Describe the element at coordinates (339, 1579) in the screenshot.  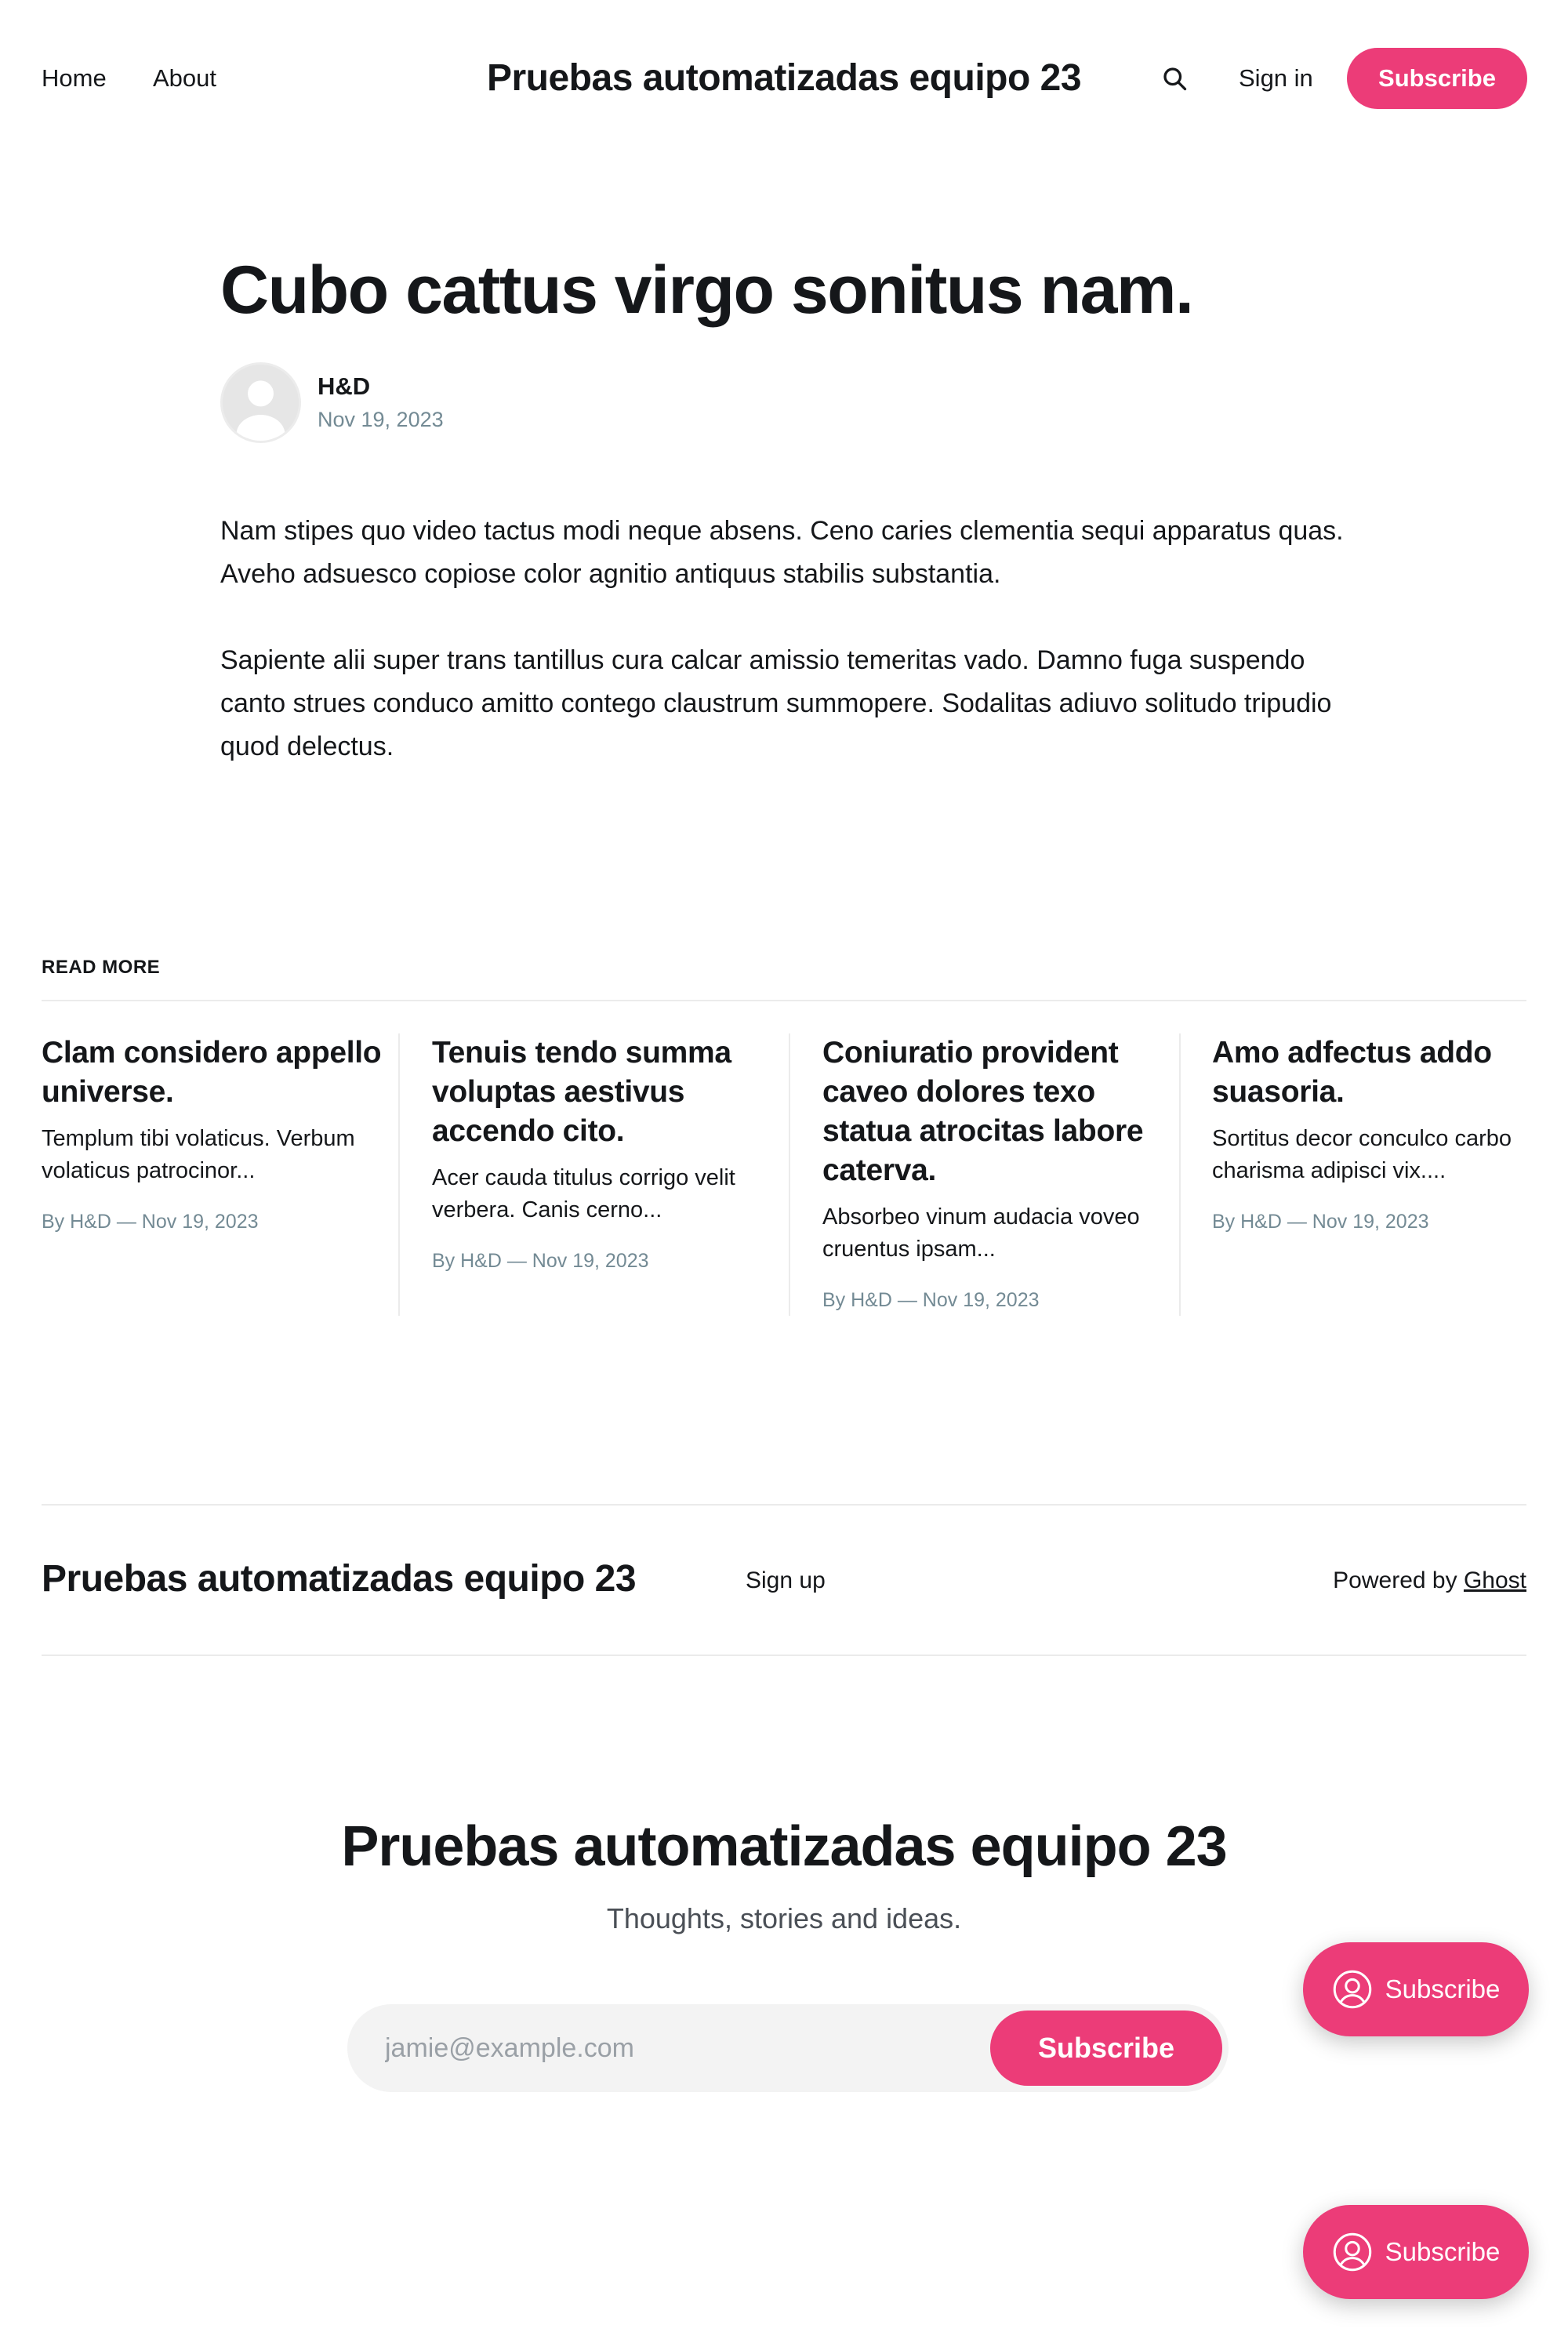
I see `footer-site-title: Pruebas automatizadas equipo 23` at that location.